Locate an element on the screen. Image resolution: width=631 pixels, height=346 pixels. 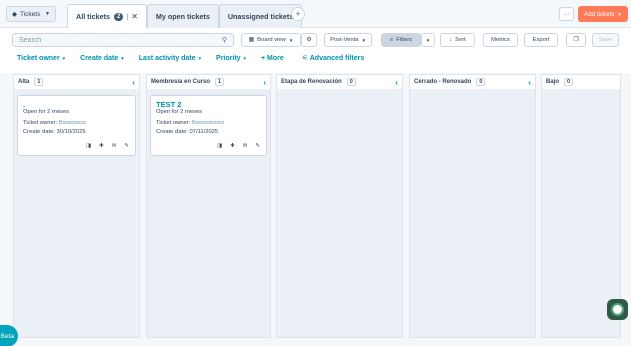
add-view-button: + is located at coordinates (298, 14).